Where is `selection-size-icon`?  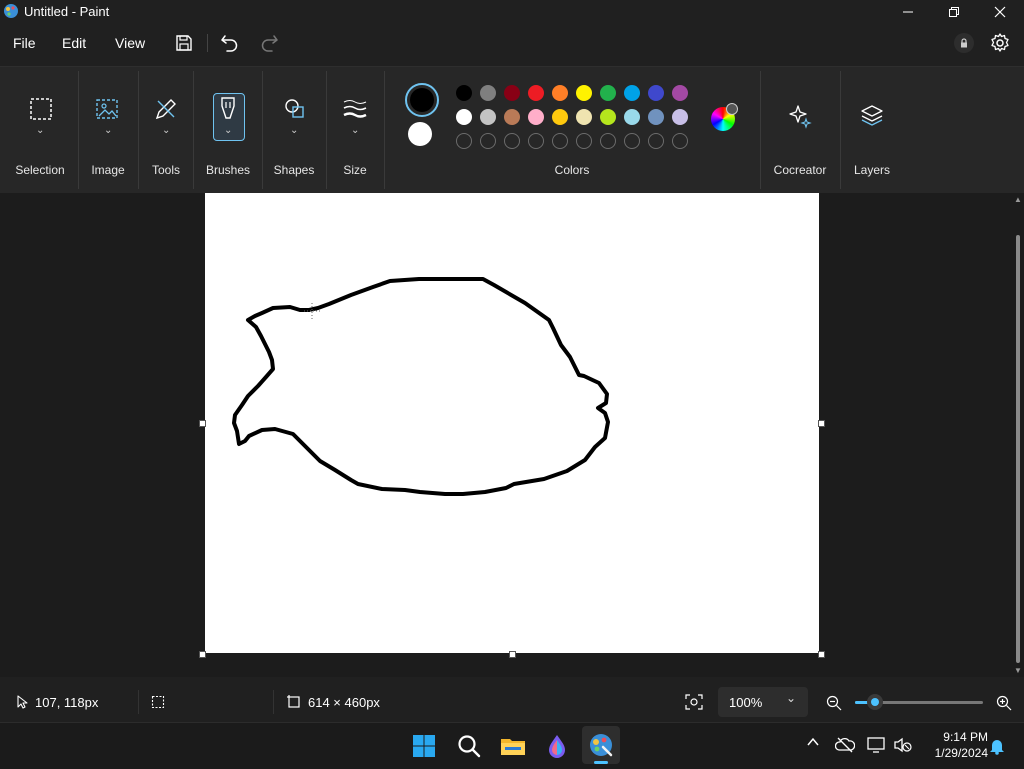 selection-size-icon is located at coordinates (158, 702).